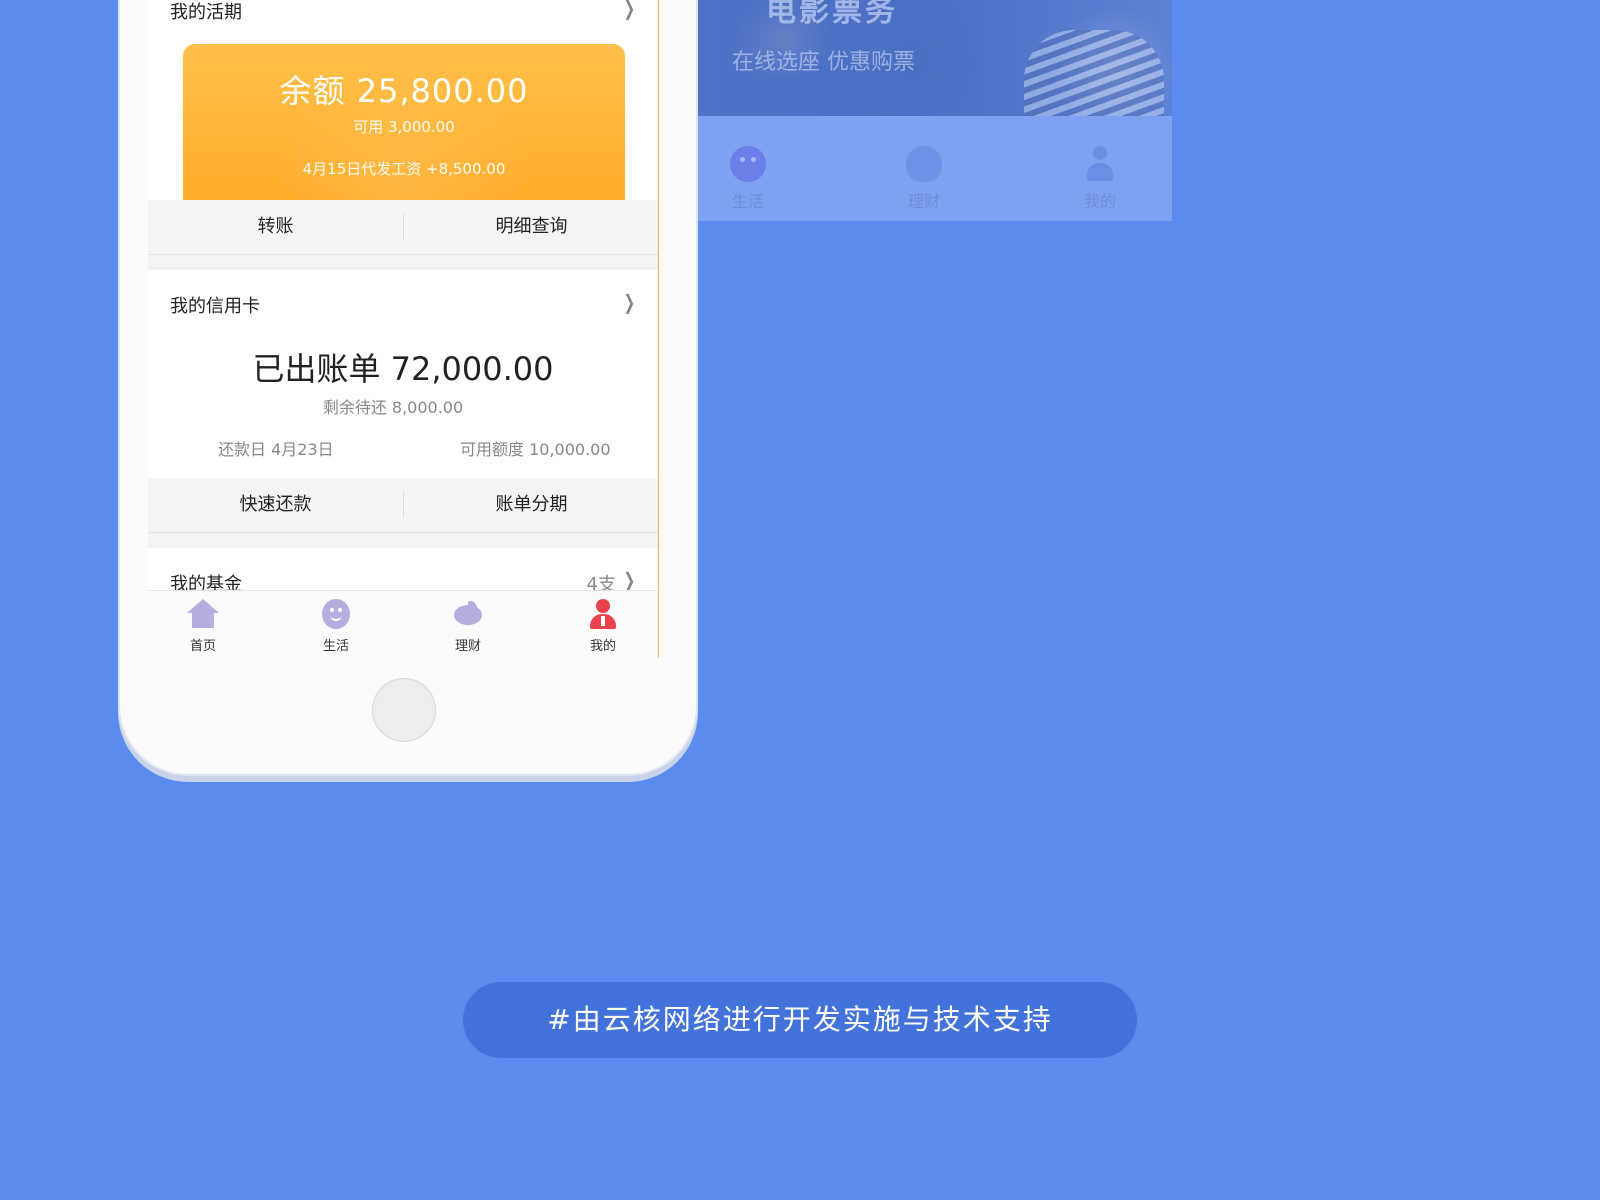 The width and height of the screenshot is (1600, 1200). Describe the element at coordinates (923, 201) in the screenshot. I see `secondary-tab-label: 理财` at that location.